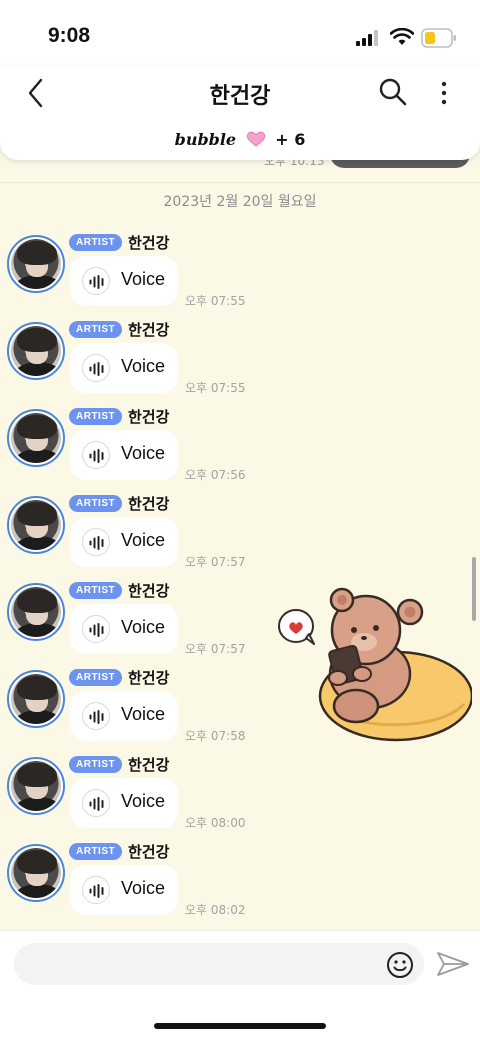 The image size is (480, 1038). I want to click on bubble-logo: bubble, so click(205, 139).